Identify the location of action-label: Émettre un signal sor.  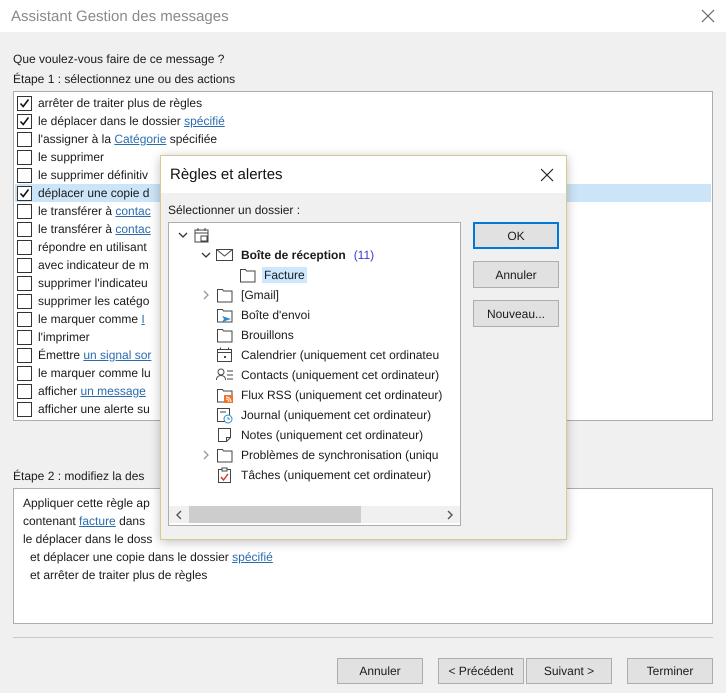
(95, 355).